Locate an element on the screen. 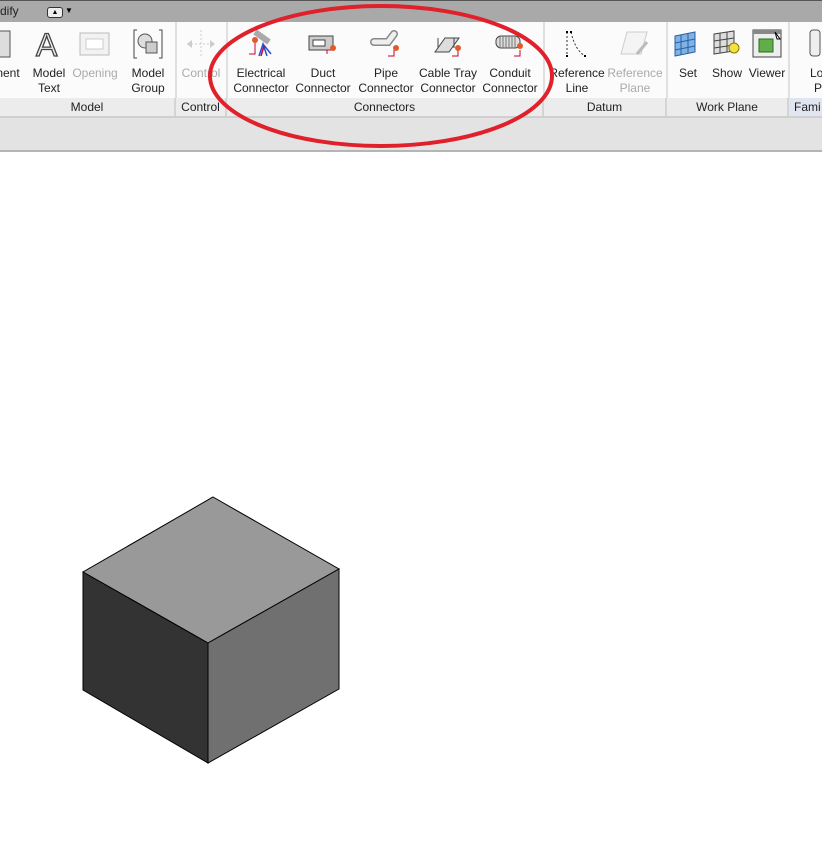 The width and height of the screenshot is (822, 857). isometric-cube is located at coordinates (211, 630).